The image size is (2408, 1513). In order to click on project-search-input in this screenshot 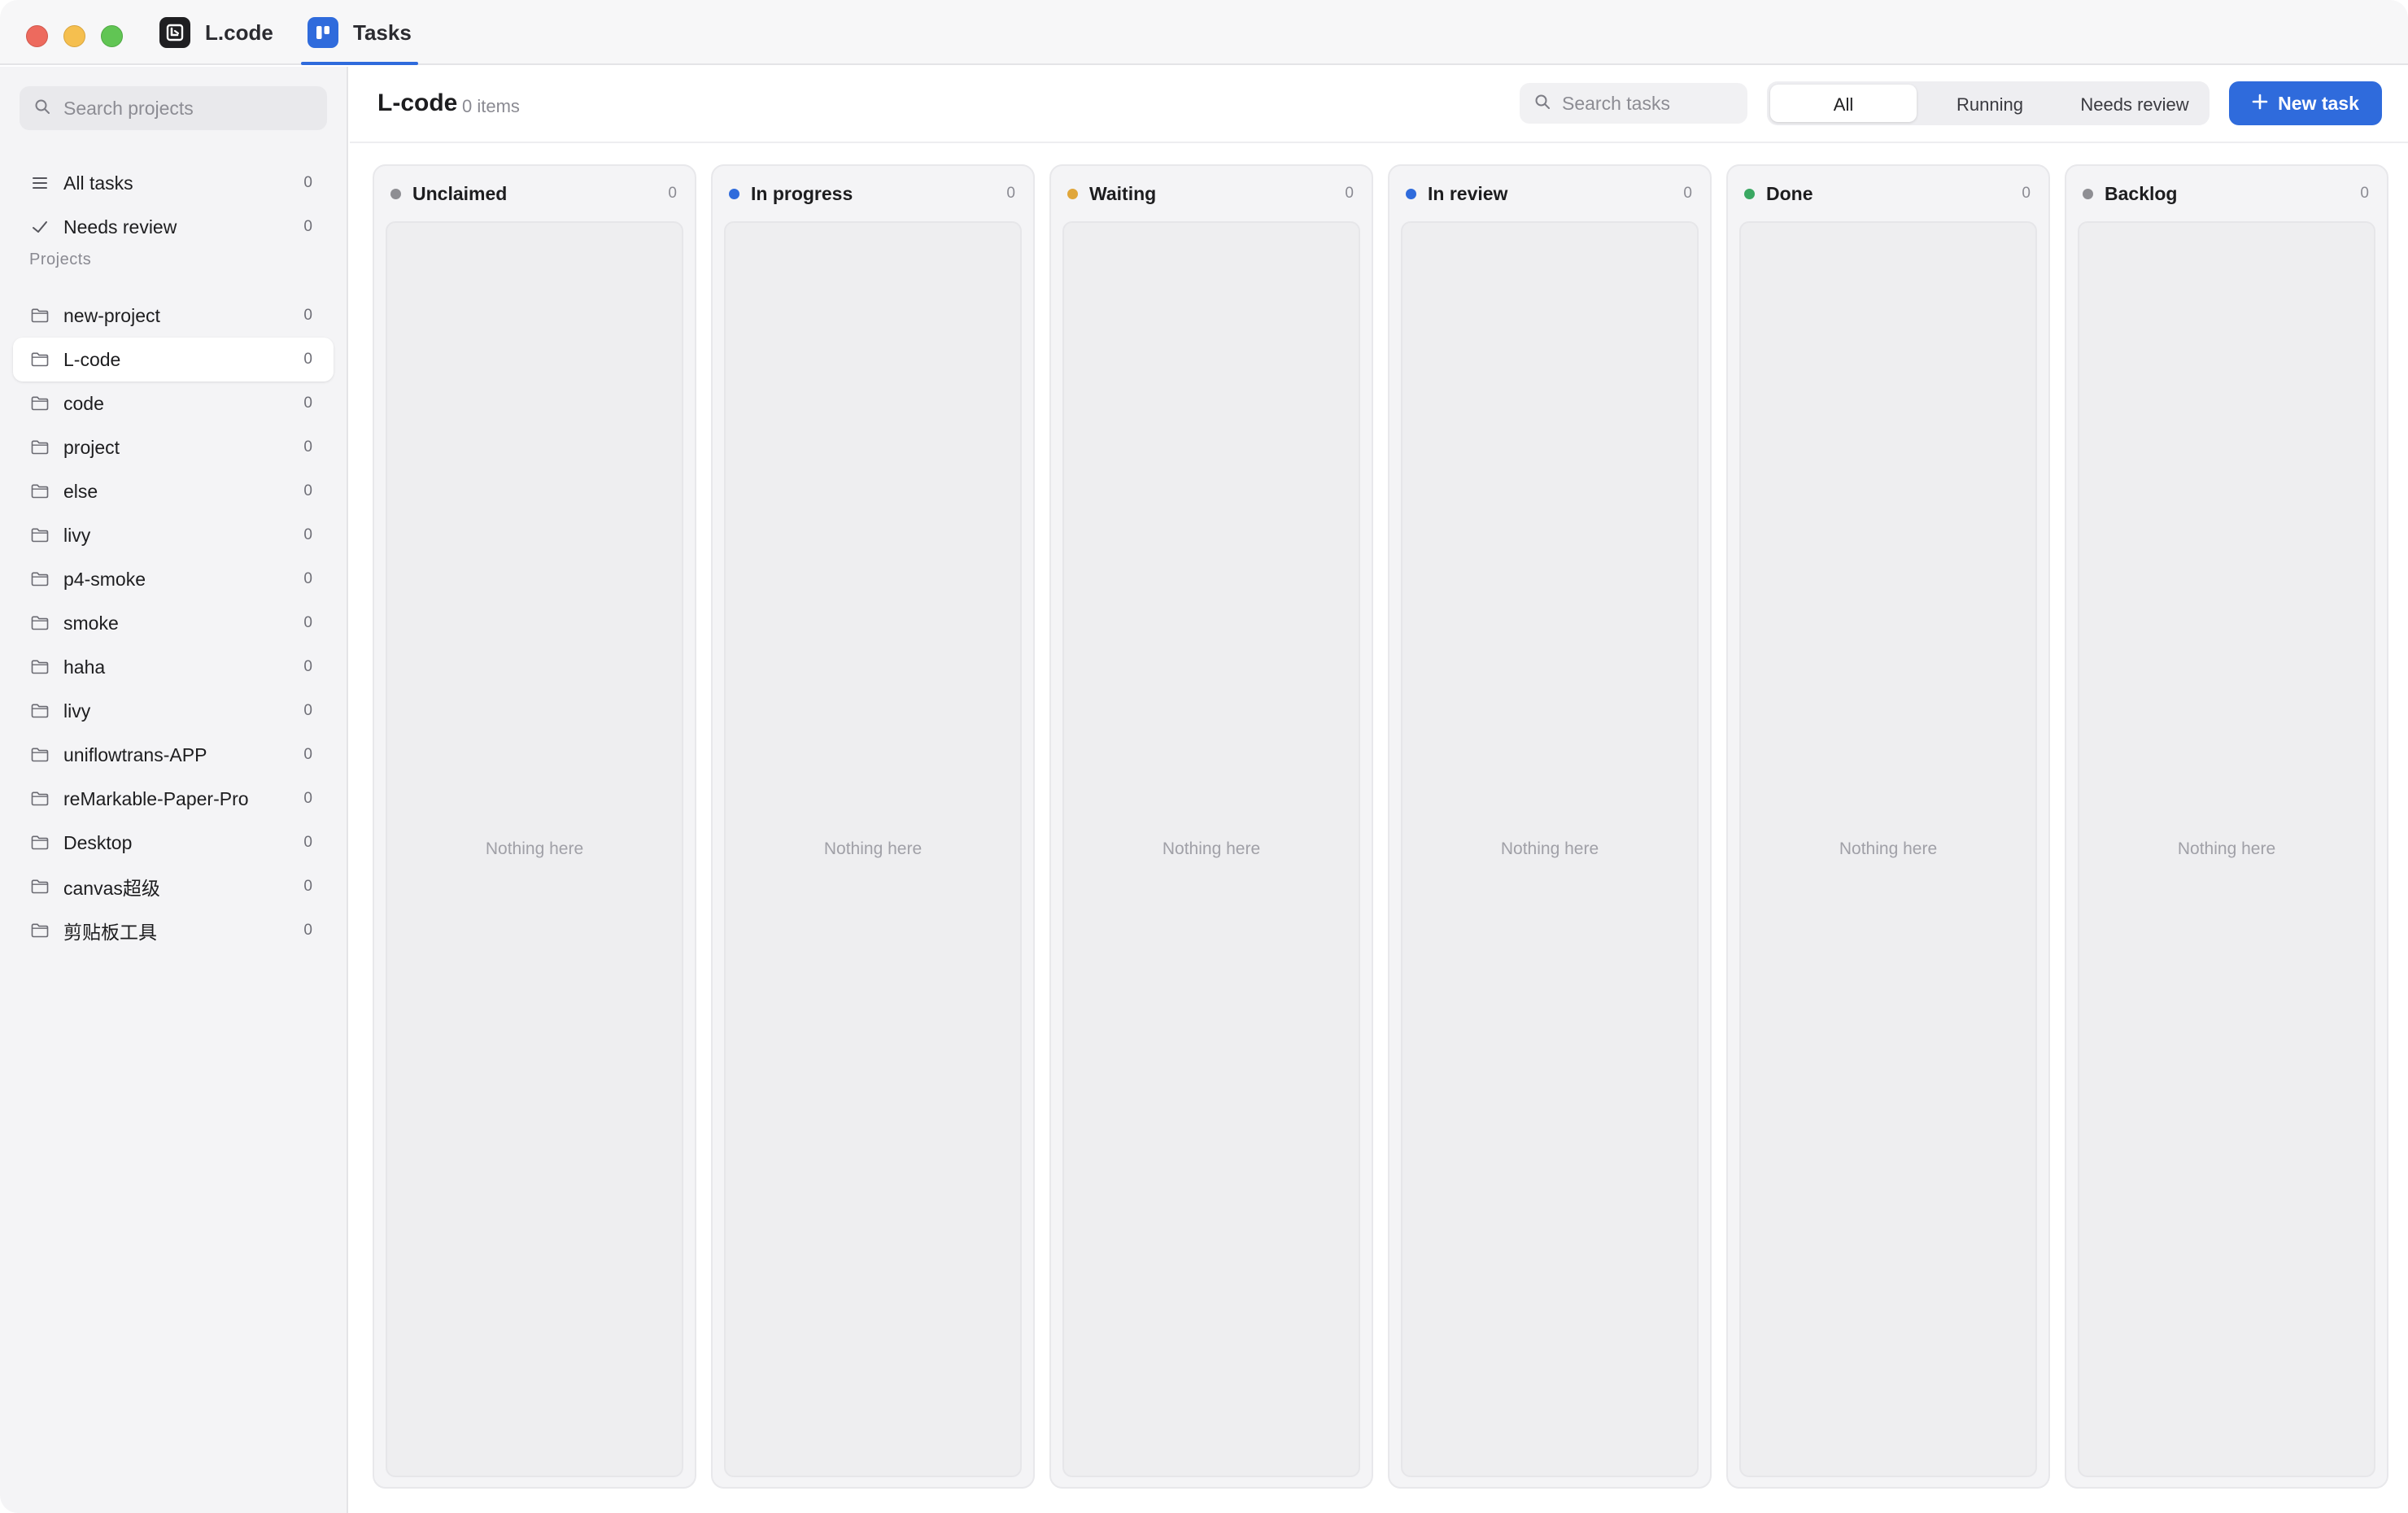, I will do `click(192, 108)`.